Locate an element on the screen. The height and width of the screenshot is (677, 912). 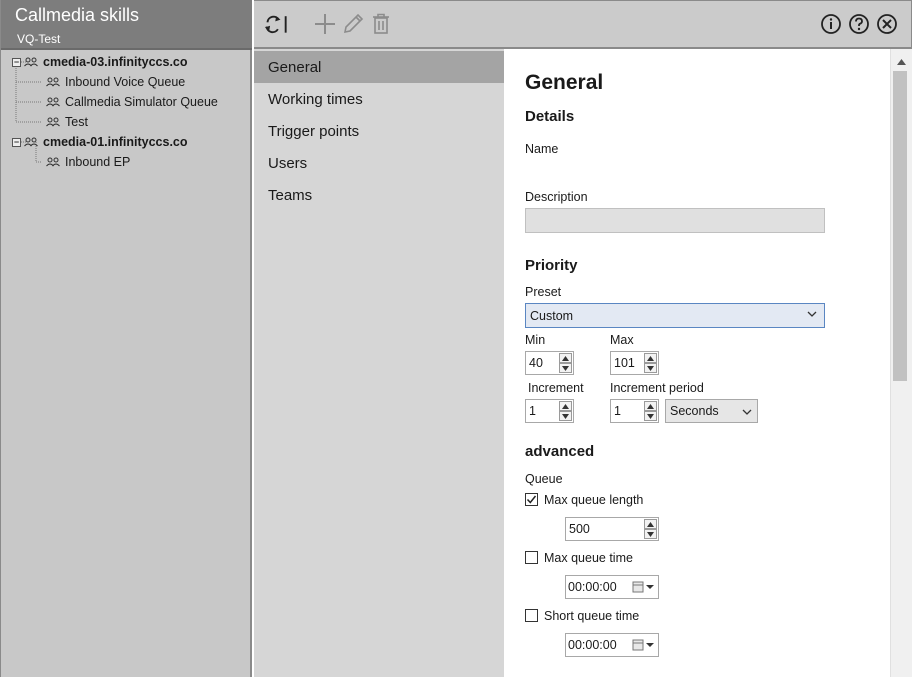
vertical-scrollbar is located at coordinates (901, 363).